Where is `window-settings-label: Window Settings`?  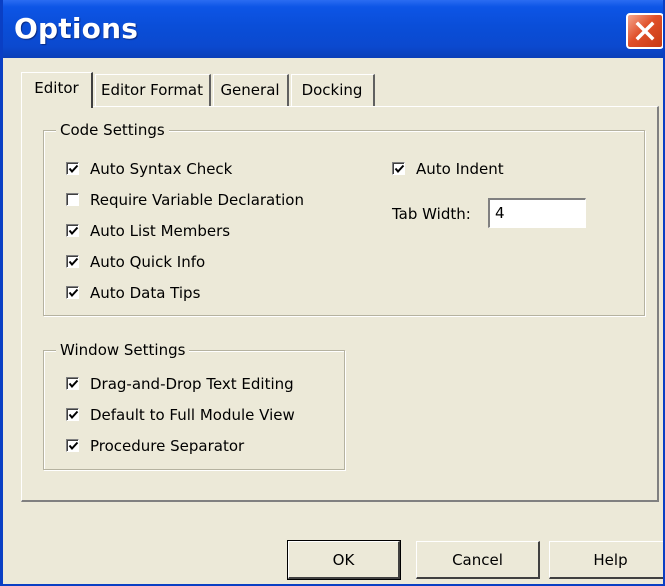 window-settings-label: Window Settings is located at coordinates (123, 350).